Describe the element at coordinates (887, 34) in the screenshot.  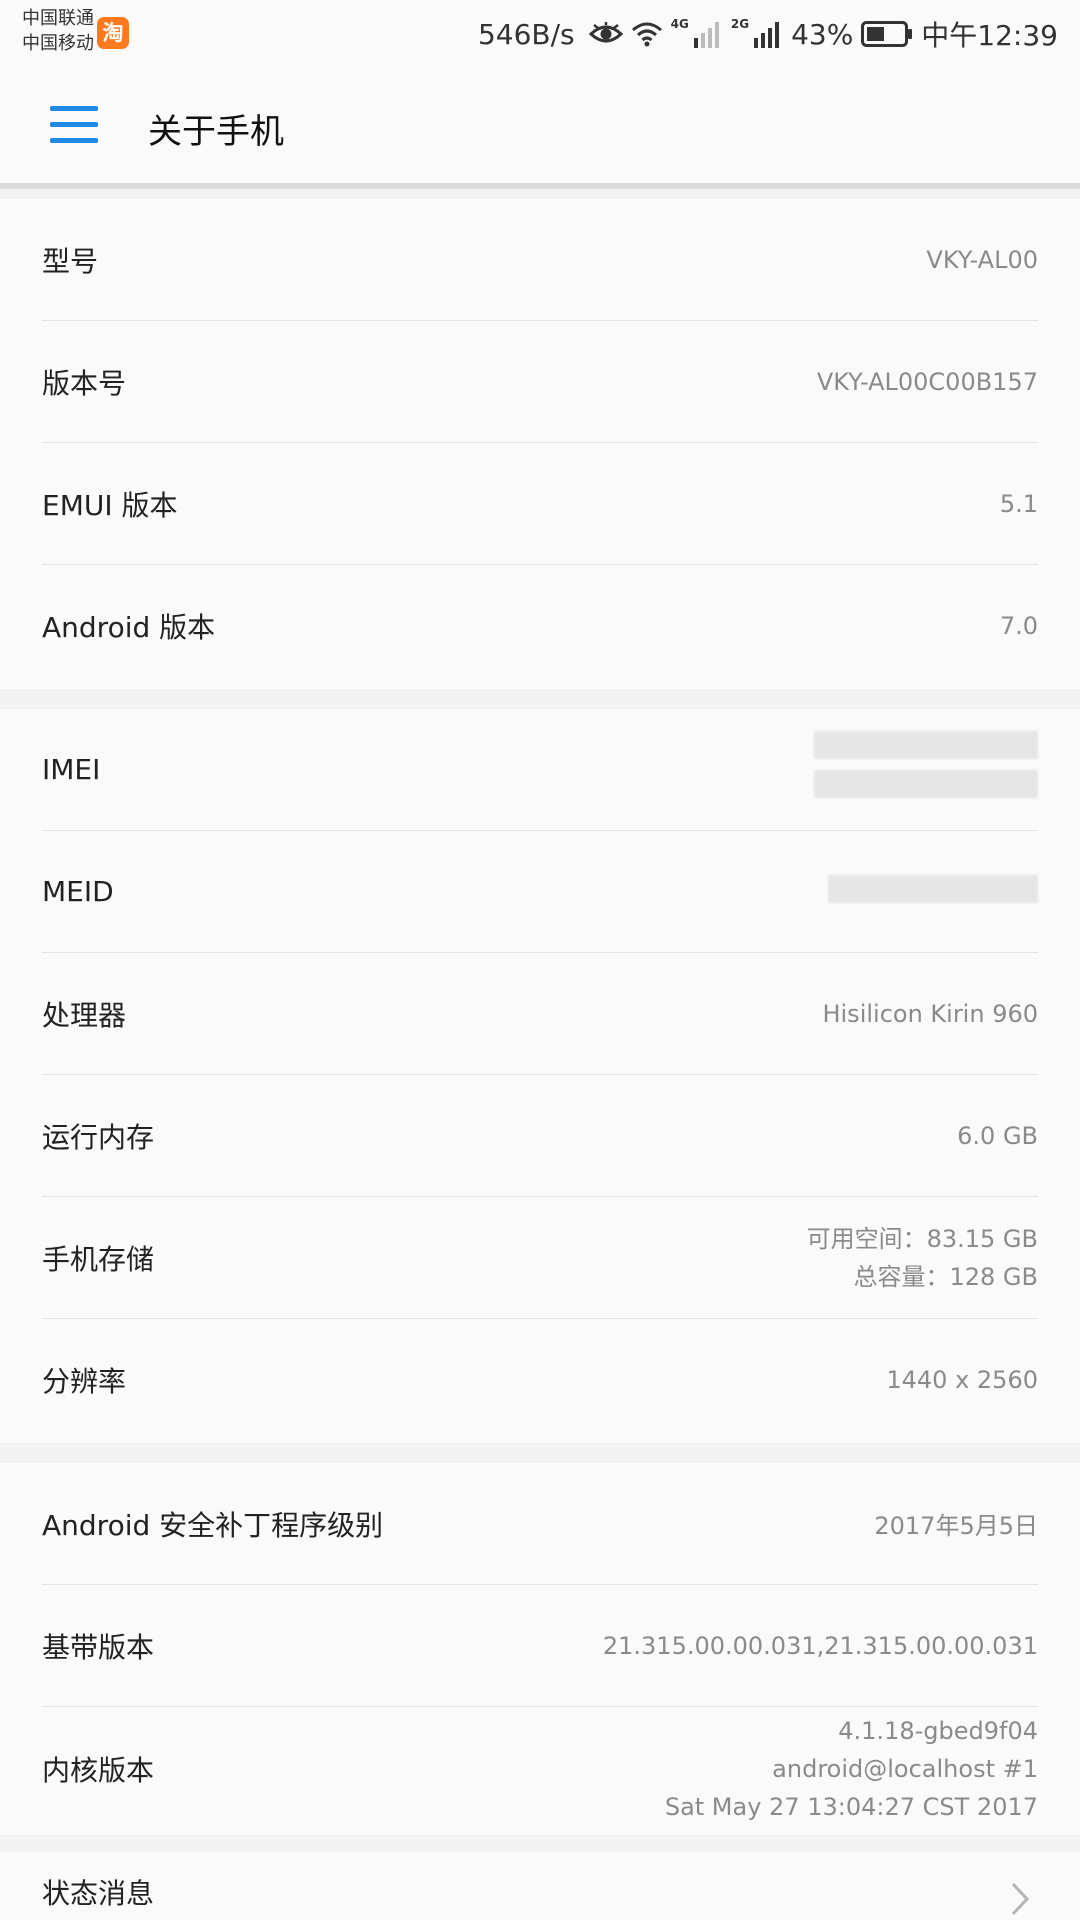
I see `battery-icon` at that location.